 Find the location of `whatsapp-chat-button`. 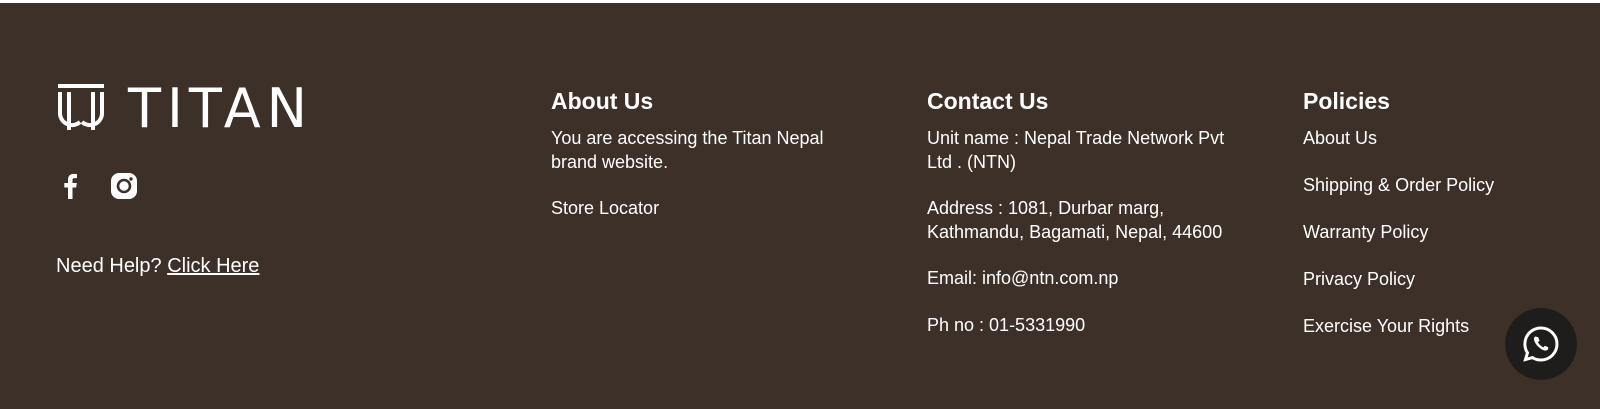

whatsapp-chat-button is located at coordinates (1541, 344).